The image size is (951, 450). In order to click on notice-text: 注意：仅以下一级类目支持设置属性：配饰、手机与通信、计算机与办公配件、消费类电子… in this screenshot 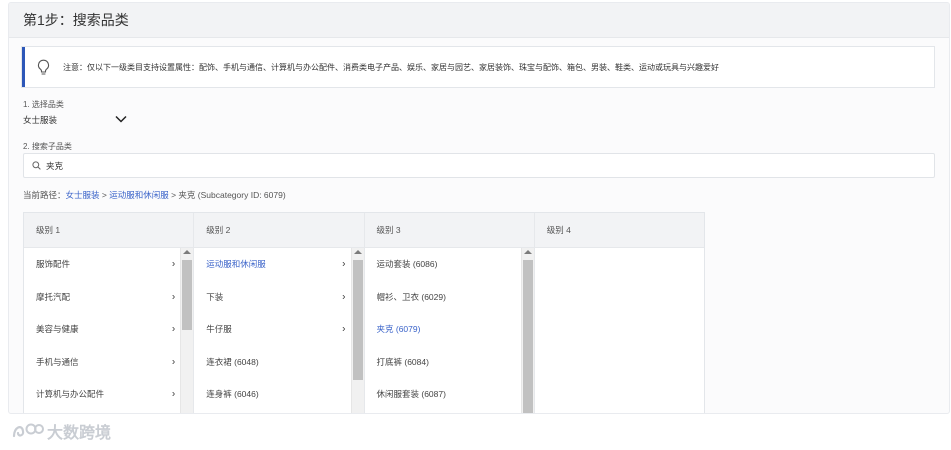, I will do `click(391, 67)`.